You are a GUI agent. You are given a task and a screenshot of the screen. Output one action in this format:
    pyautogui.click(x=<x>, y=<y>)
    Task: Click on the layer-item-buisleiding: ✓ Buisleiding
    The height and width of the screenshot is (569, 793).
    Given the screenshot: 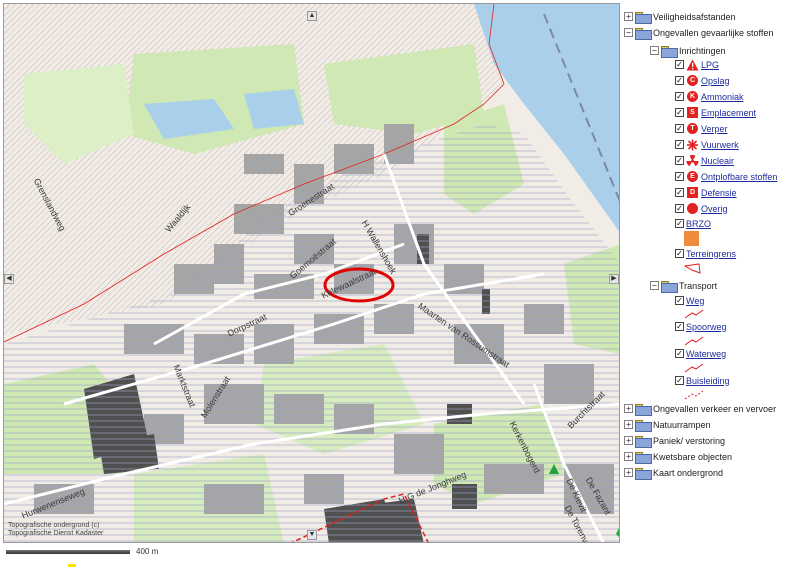 What is the action you would take?
    pyautogui.click(x=702, y=380)
    